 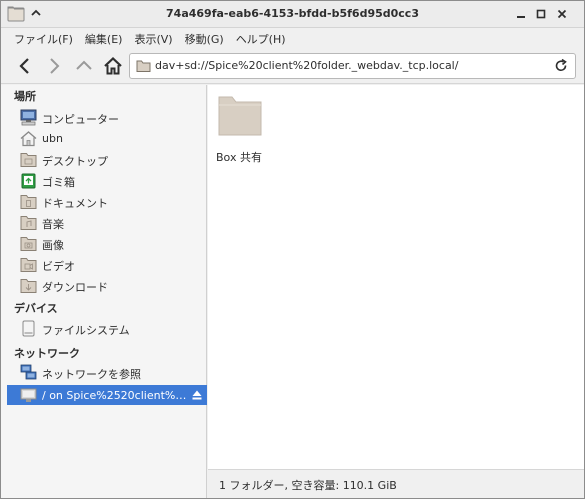 I want to click on title-bar: 74a469fa-eab6-4153-bfdd-b5f6d95d0cc3, so click(x=292, y=14).